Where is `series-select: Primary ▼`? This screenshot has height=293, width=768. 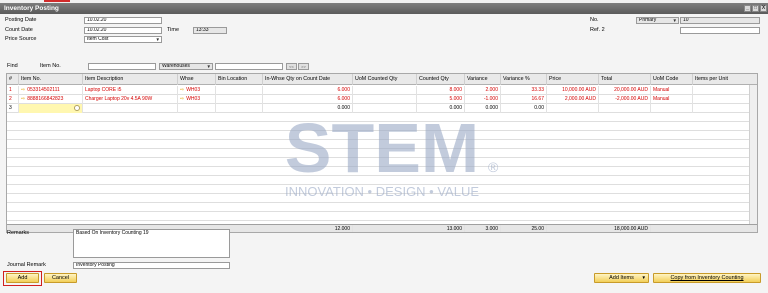 series-select: Primary ▼ is located at coordinates (657, 20).